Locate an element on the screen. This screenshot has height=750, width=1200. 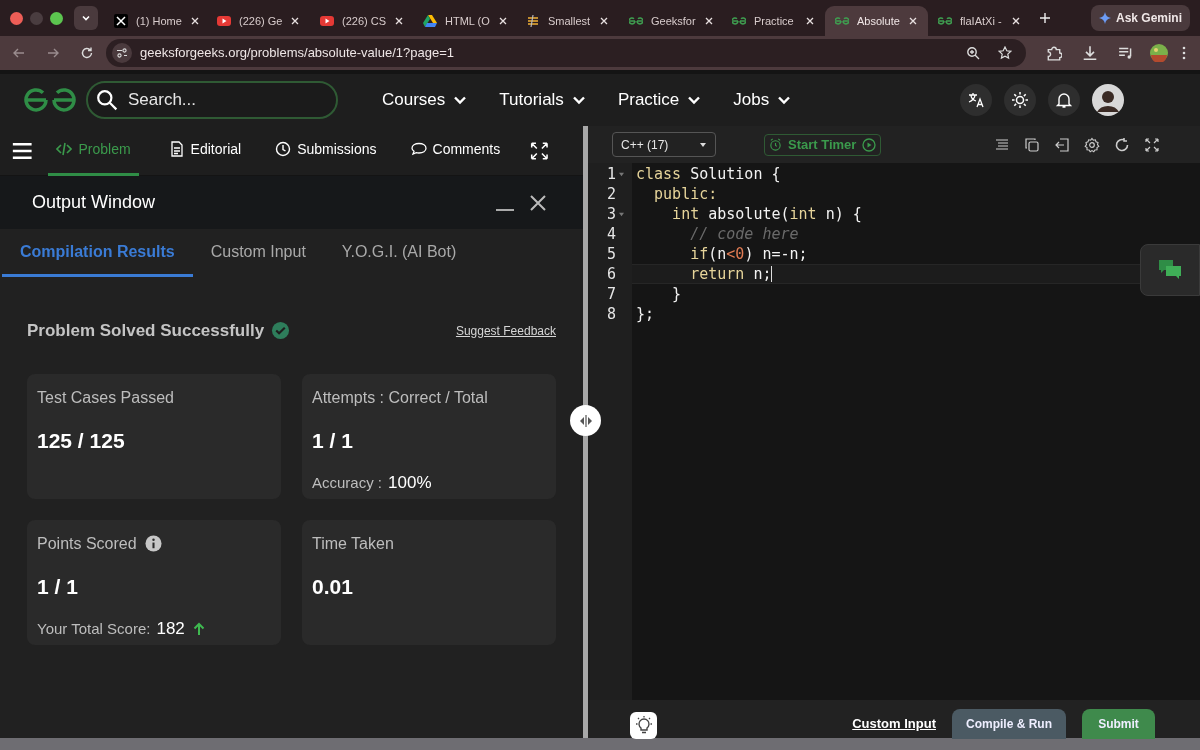
lightbulb-icon is located at coordinates (643, 725).